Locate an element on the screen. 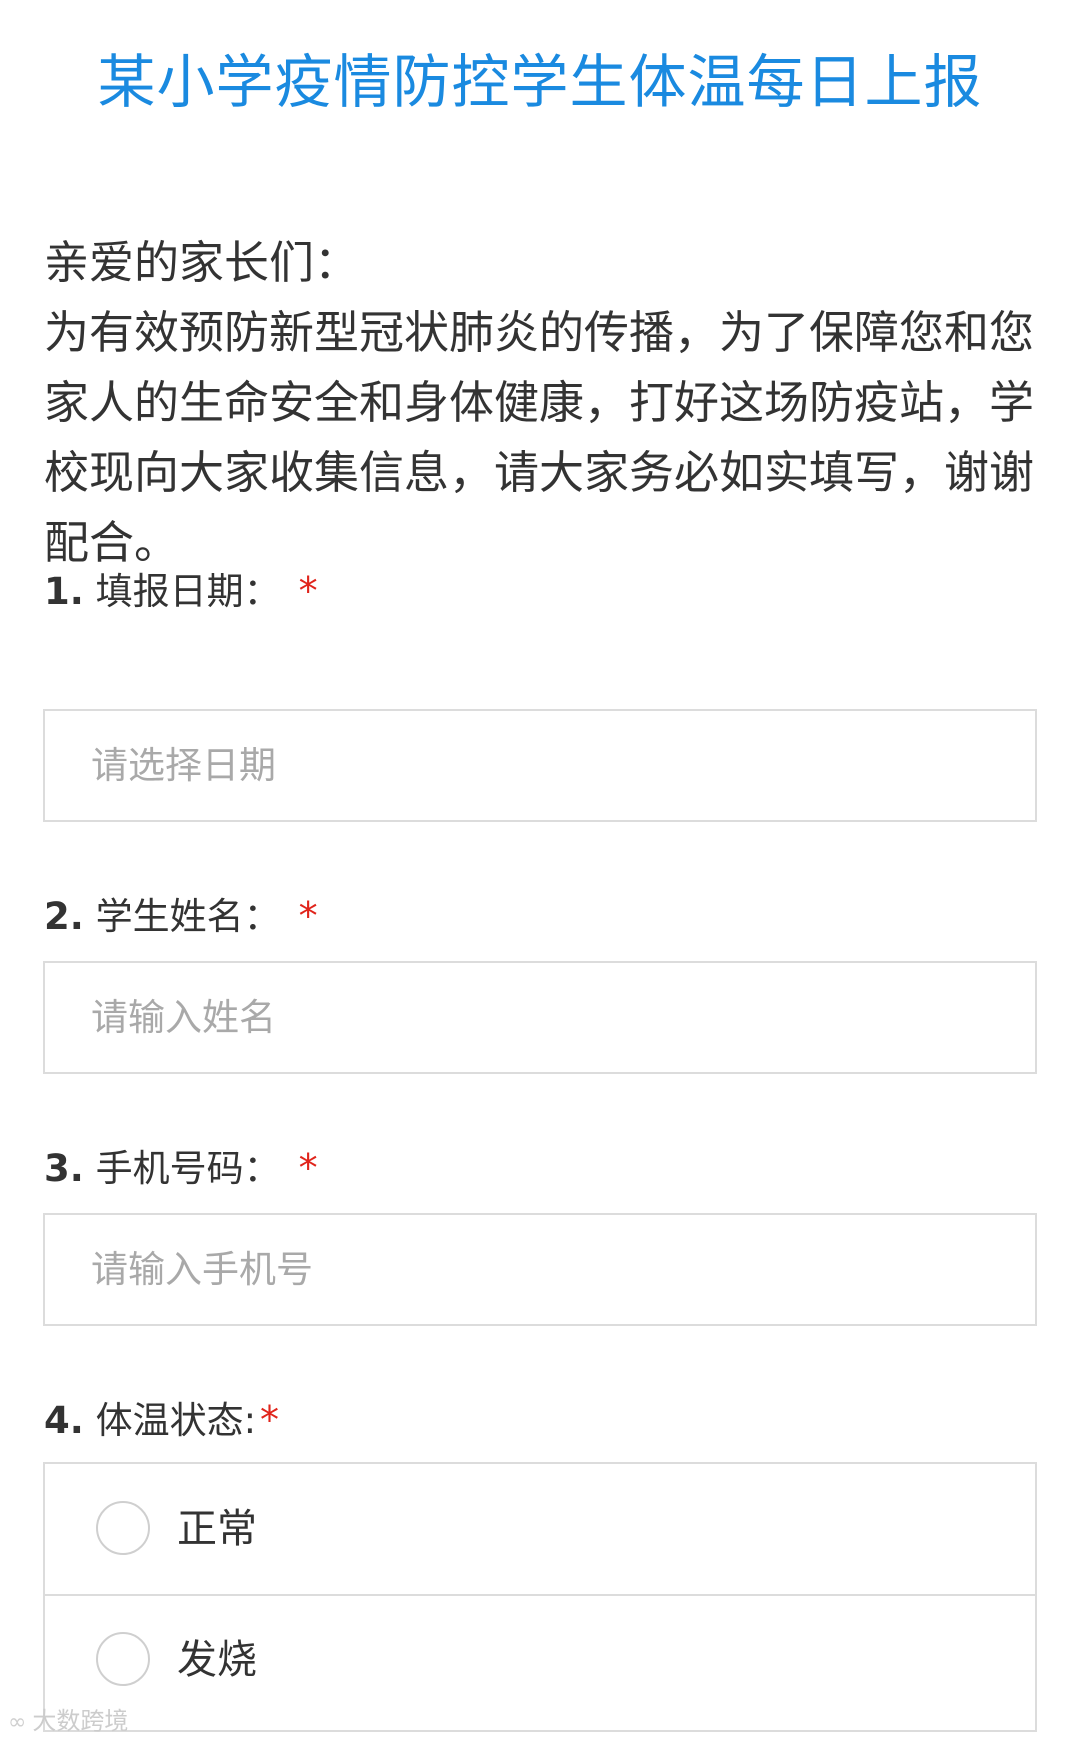 Image resolution: width=1080 pixels, height=1739 pixels. date-field-box is located at coordinates (540, 765).